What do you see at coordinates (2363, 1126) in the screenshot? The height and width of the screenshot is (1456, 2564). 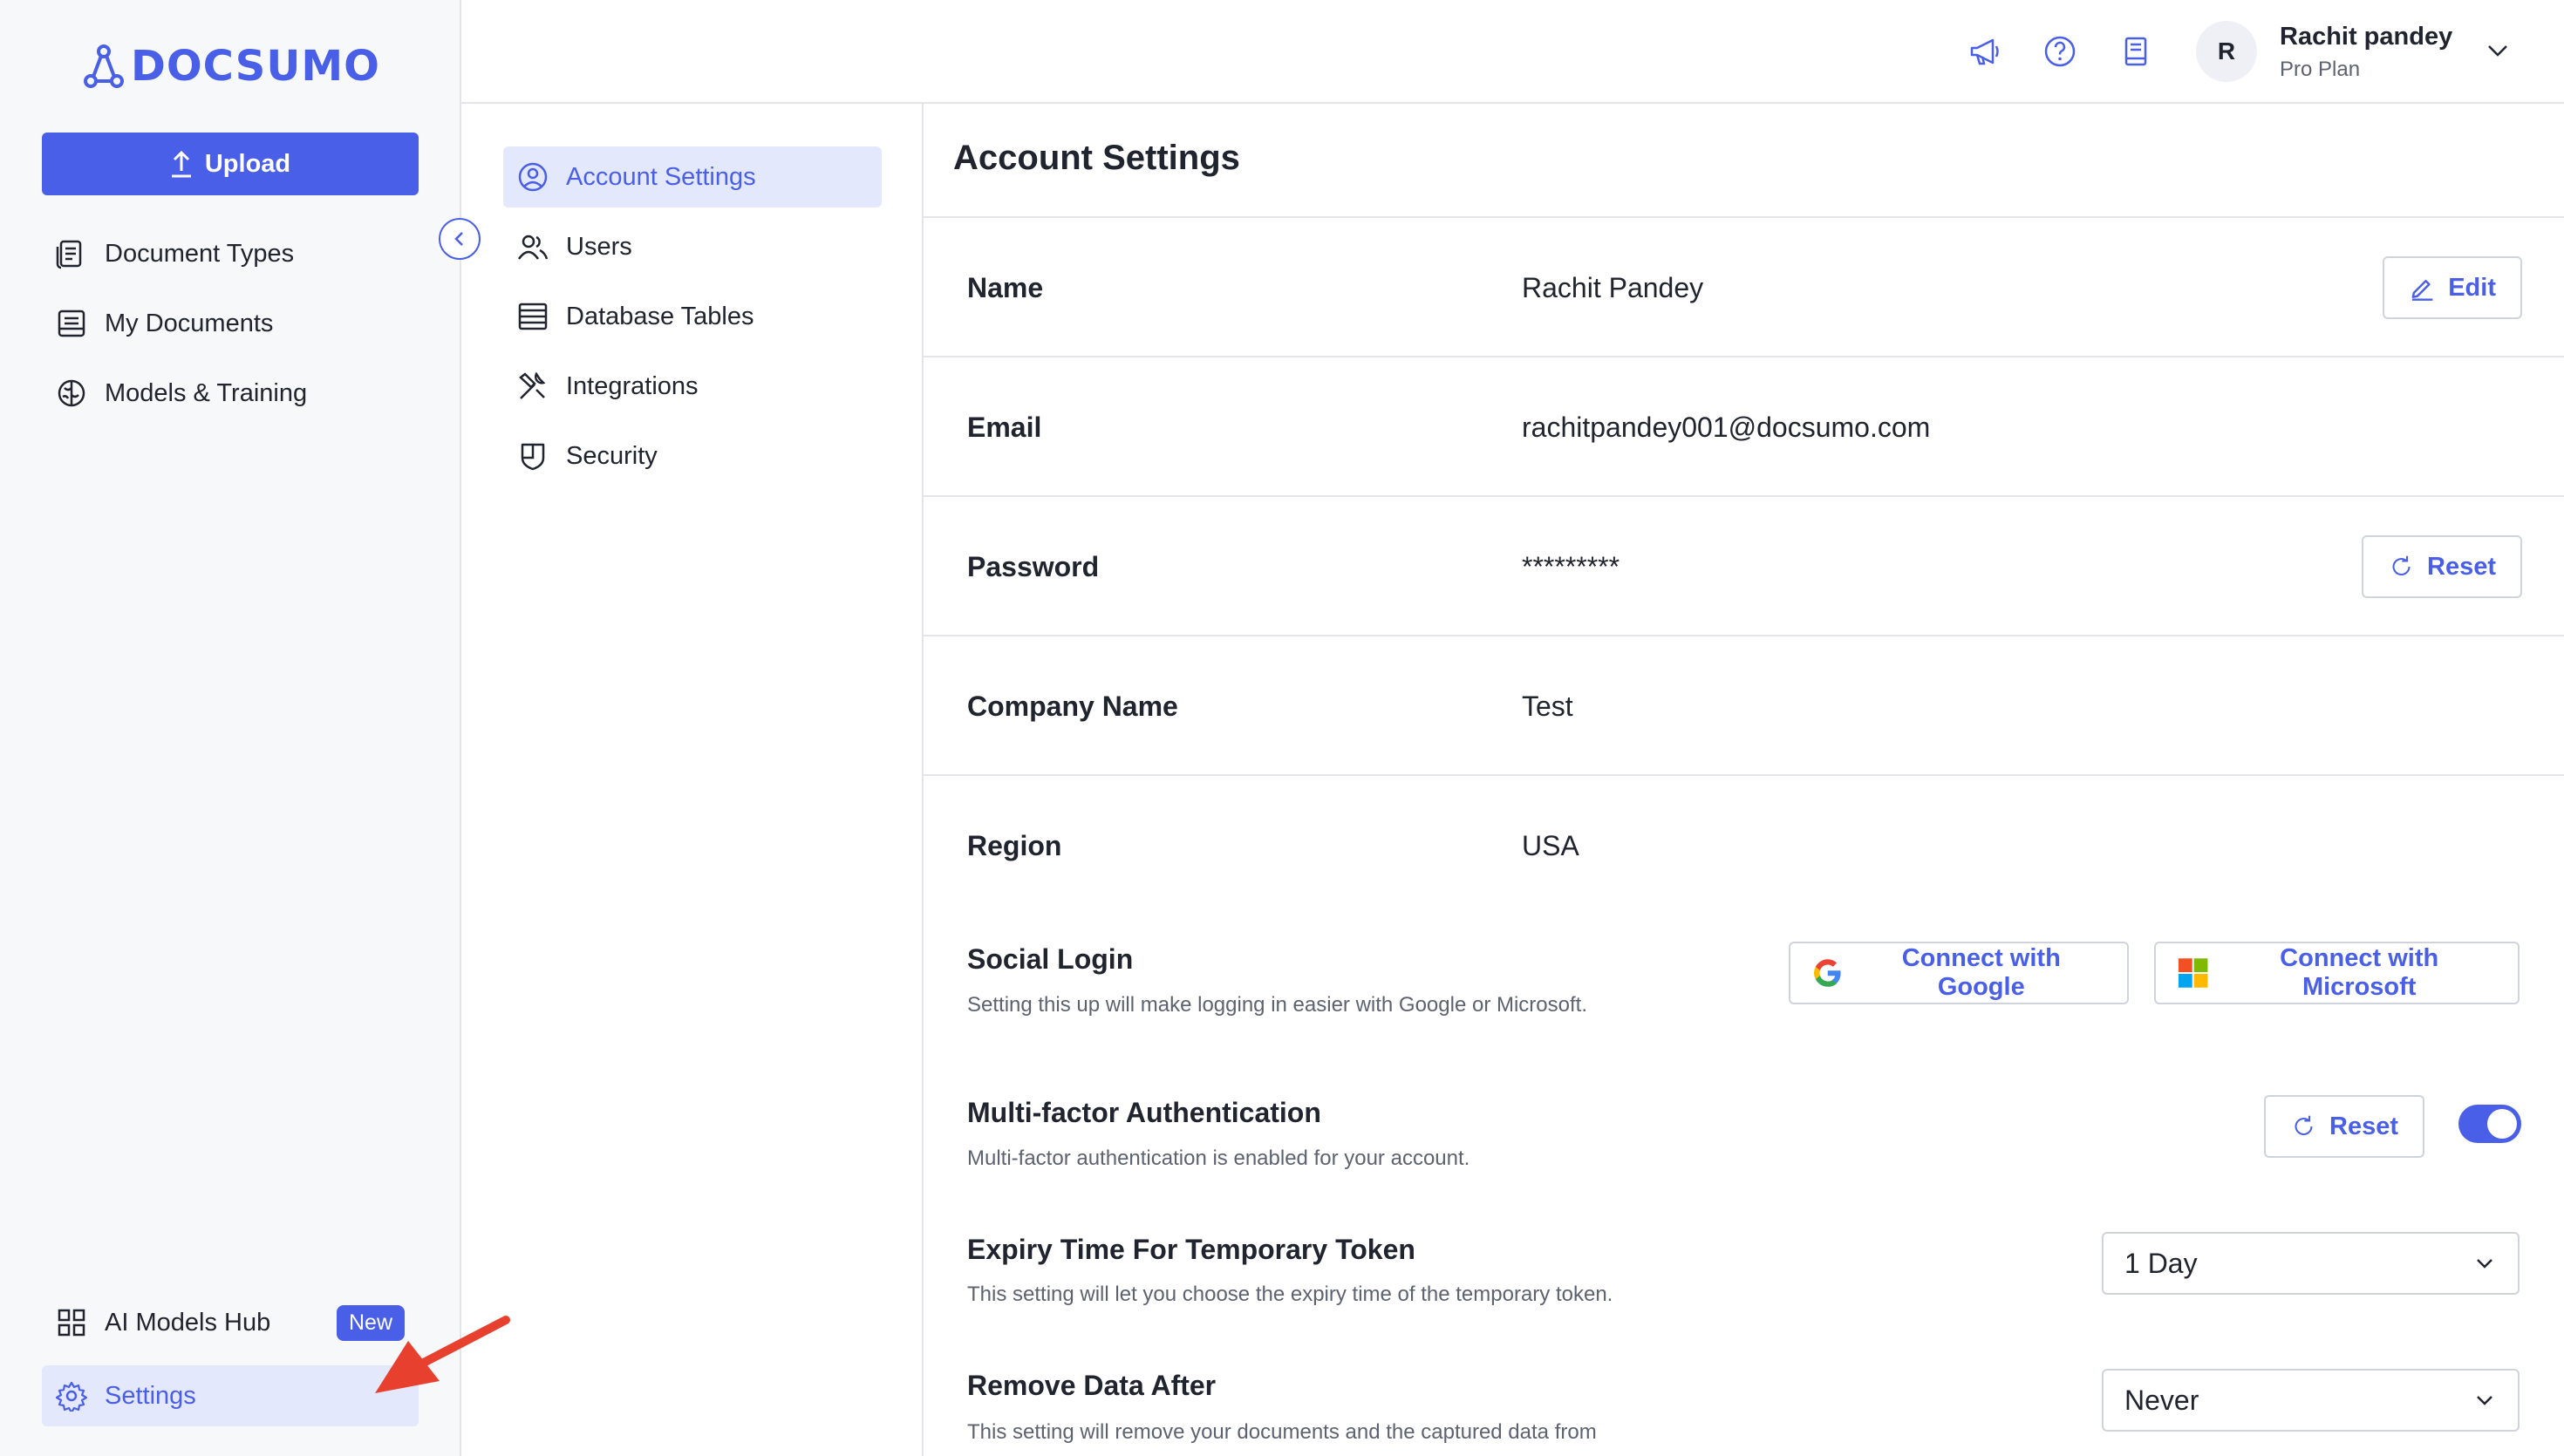 I see `mfa-reset-label: Reset` at bounding box center [2363, 1126].